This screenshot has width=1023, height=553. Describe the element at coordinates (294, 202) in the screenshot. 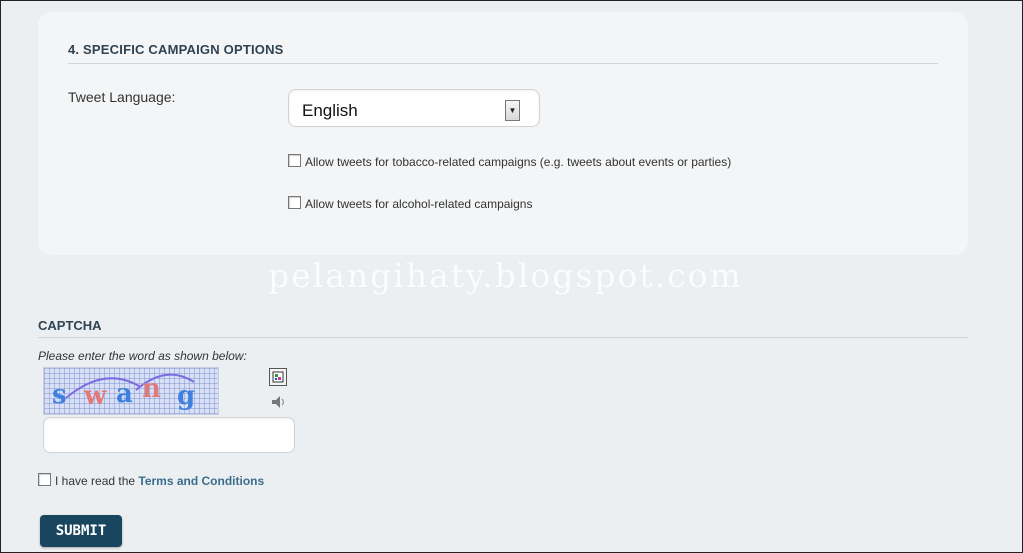

I see `alcohol-checkbox` at that location.